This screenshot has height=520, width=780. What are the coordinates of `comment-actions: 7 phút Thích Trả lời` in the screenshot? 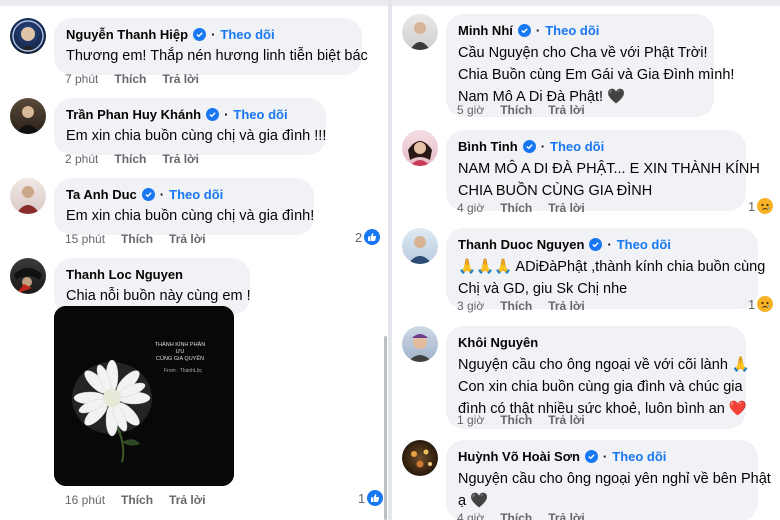 It's located at (132, 79).